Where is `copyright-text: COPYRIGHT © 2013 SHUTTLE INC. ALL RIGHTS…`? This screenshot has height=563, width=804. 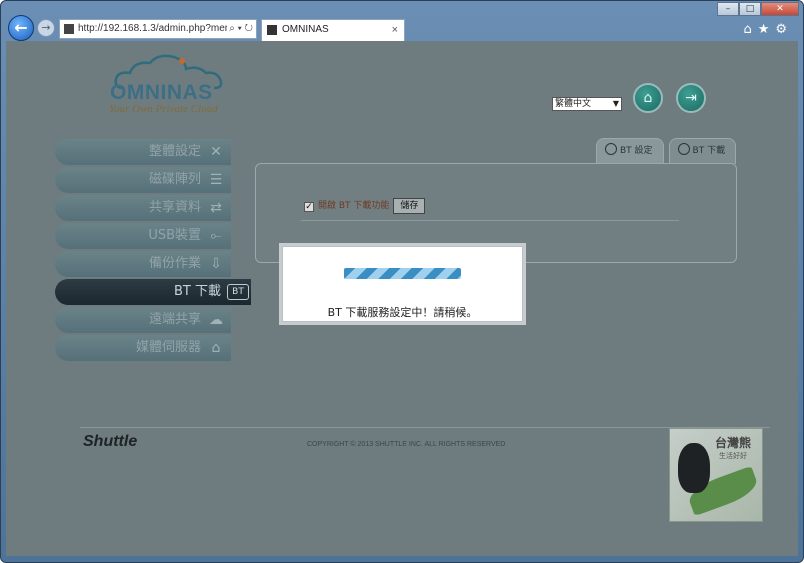
copyright-text: COPYRIGHT © 2013 SHUTTLE INC. ALL RIGHTS… is located at coordinates (406, 444).